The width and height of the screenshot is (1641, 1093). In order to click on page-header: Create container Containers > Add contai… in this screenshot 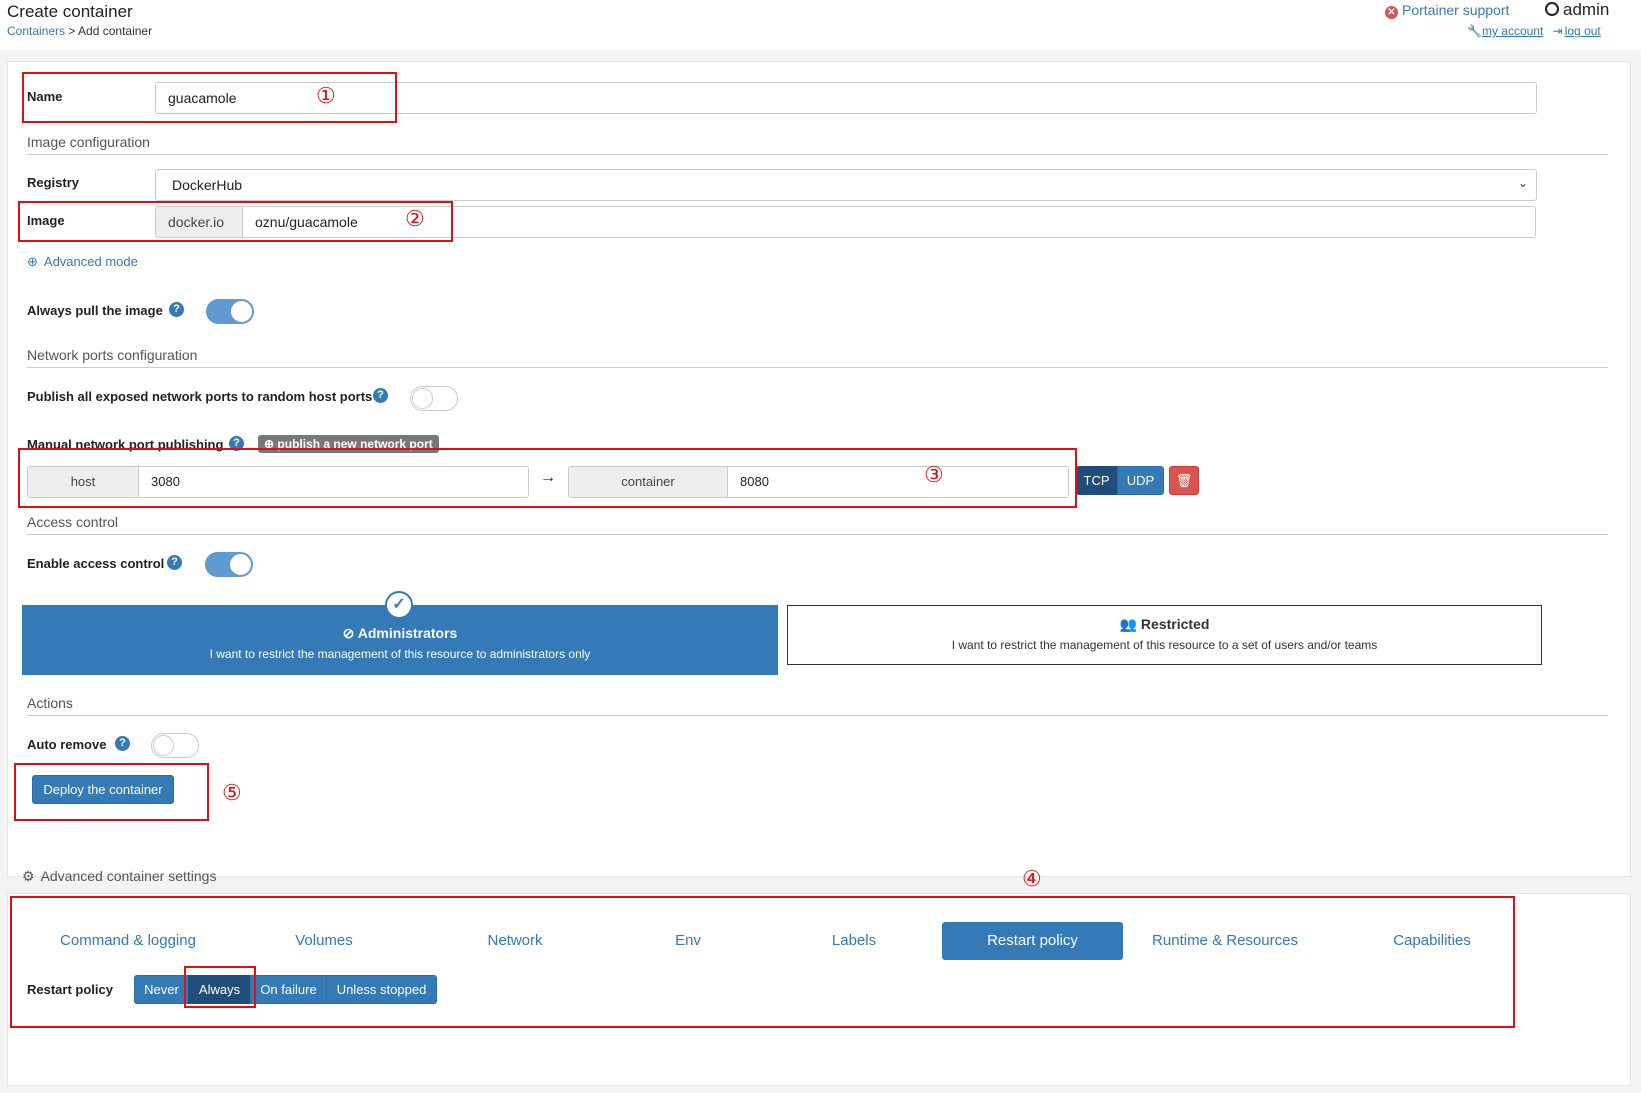, I will do `click(820, 25)`.